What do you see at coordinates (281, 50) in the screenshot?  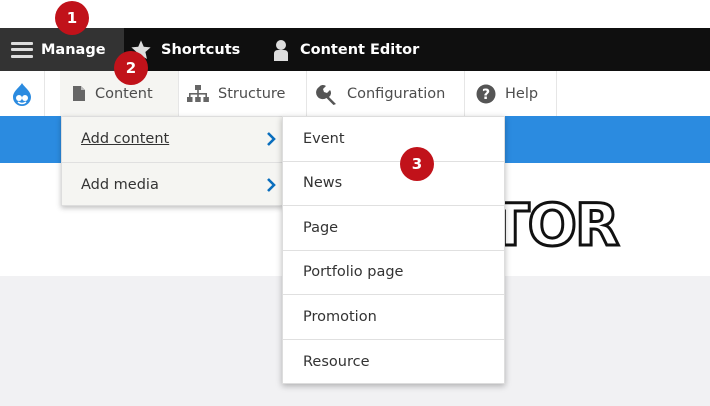 I see `user-icon` at bounding box center [281, 50].